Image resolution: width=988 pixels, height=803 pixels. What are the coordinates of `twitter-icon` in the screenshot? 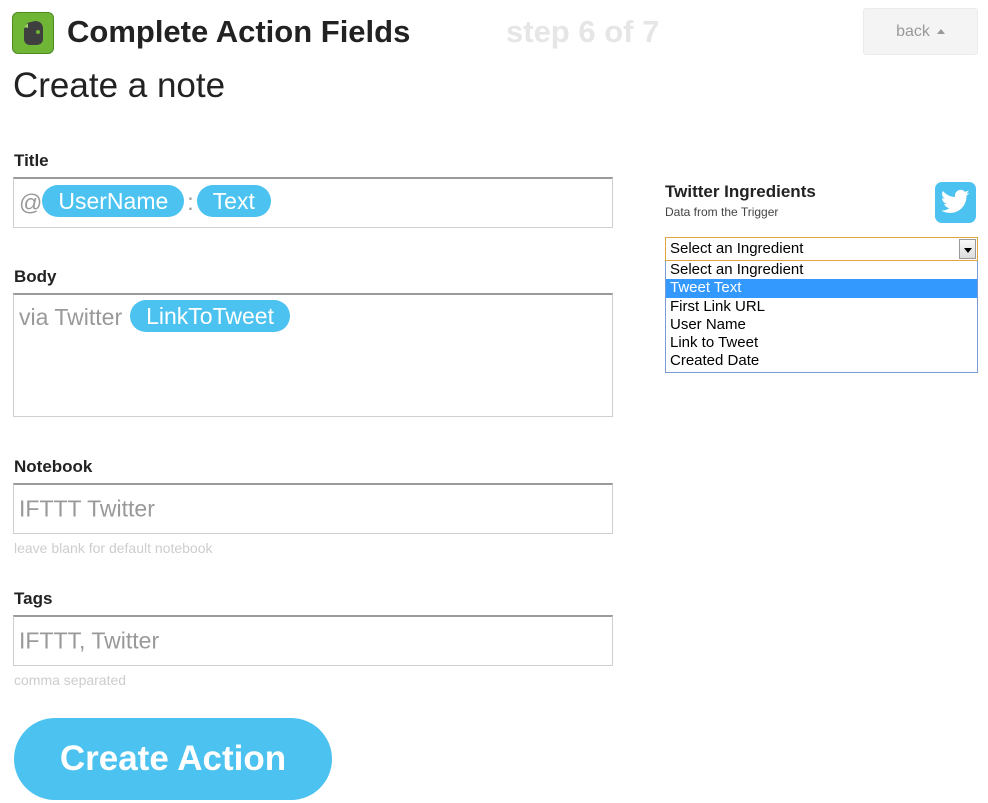 It's located at (955, 202).